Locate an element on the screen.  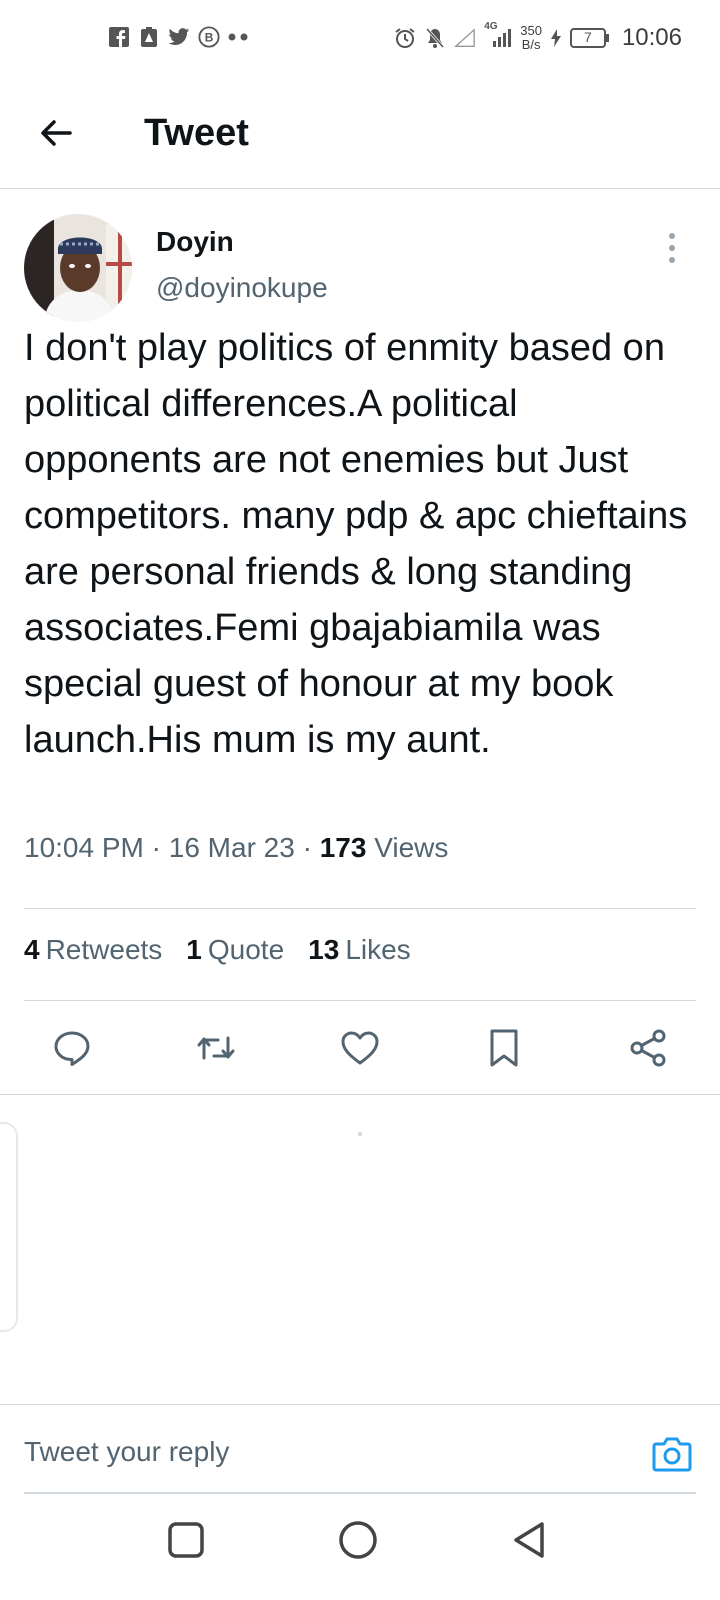
facebook-icon is located at coordinates (119, 37).